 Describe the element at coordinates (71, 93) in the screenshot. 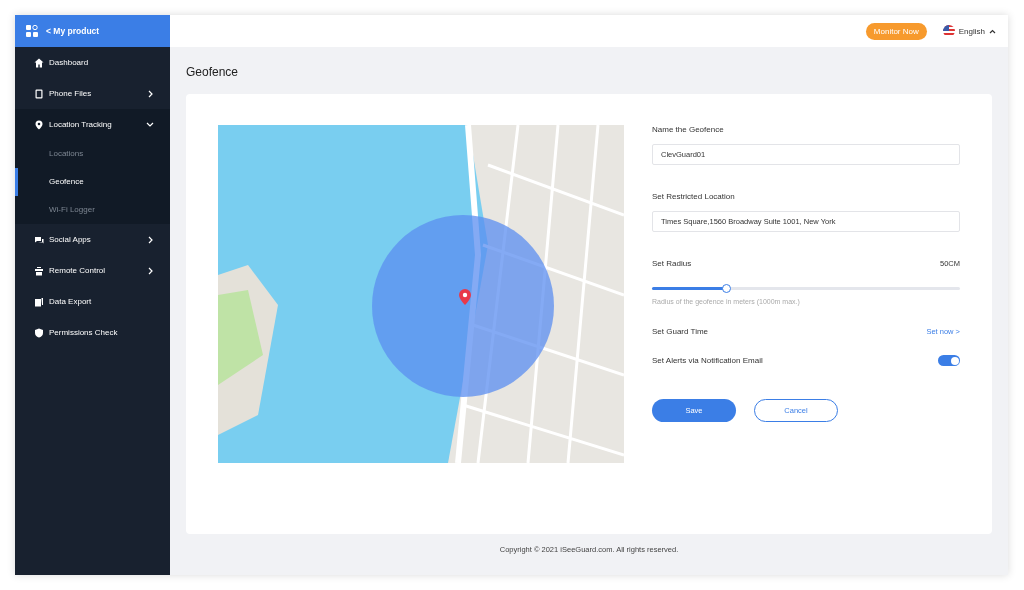

I see `nav-label: Phone Files` at that location.